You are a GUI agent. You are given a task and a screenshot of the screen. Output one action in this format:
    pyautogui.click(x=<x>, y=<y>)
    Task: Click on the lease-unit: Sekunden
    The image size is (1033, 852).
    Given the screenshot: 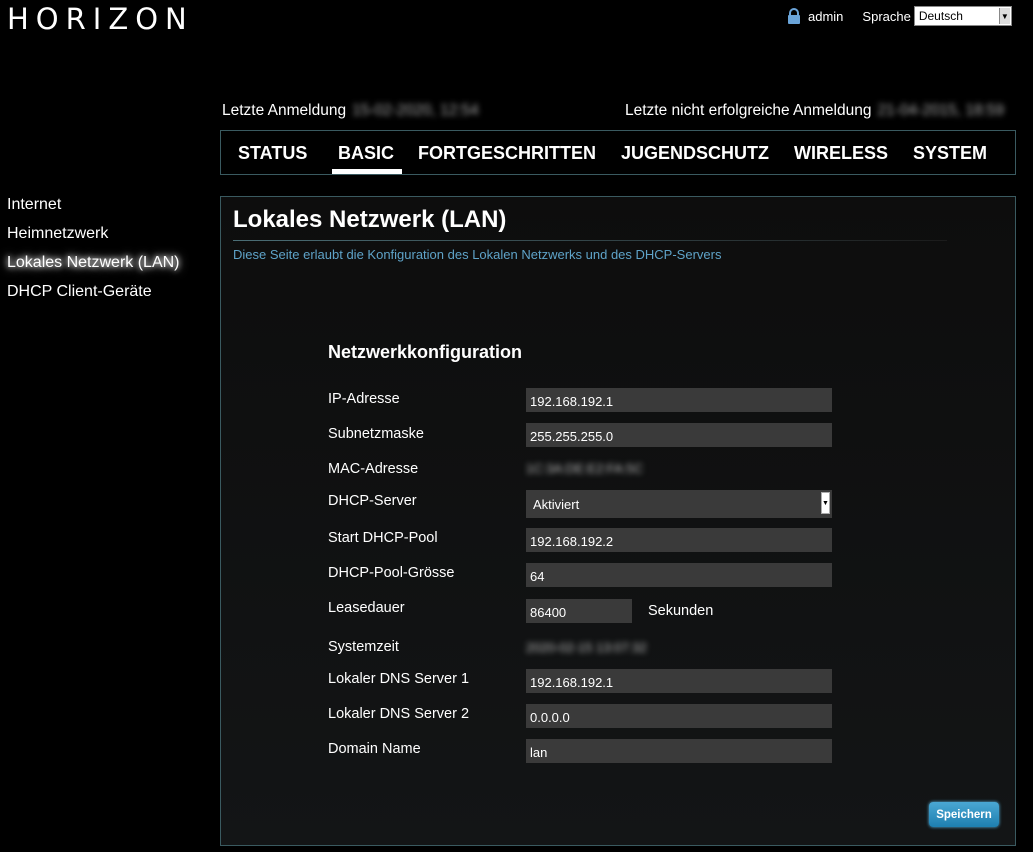 What is the action you would take?
    pyautogui.click(x=681, y=611)
    